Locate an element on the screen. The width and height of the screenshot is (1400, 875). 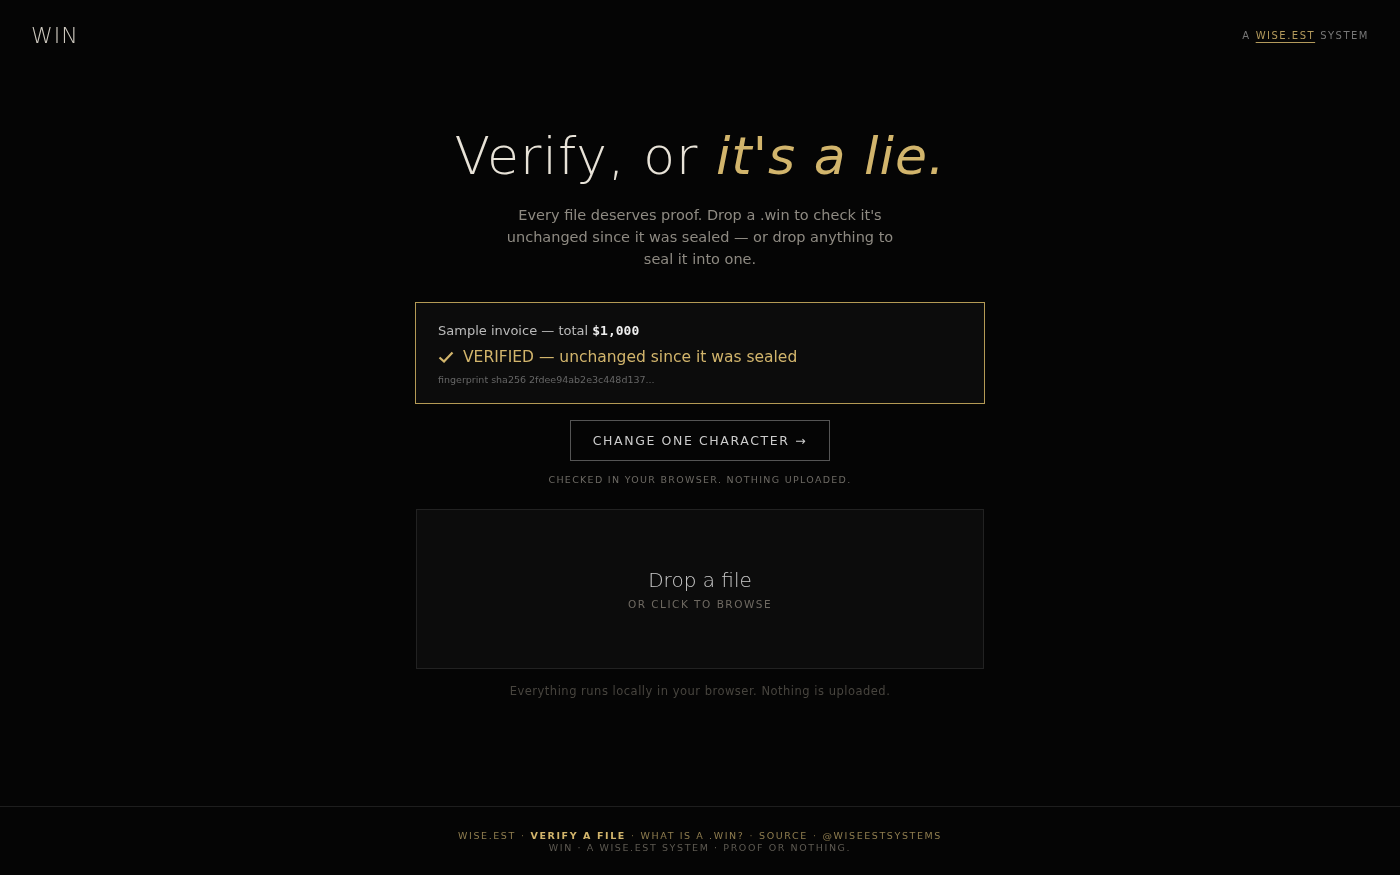
footer-link: WISE.EST is located at coordinates (487, 835).